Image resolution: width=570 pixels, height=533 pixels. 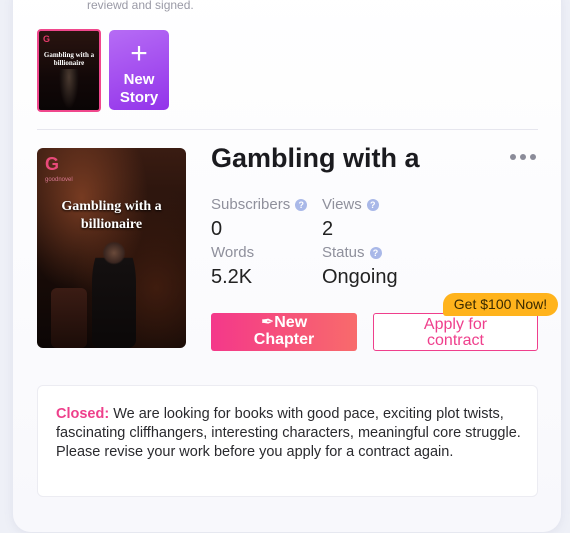 I want to click on subscribers-value: 0, so click(x=217, y=229).